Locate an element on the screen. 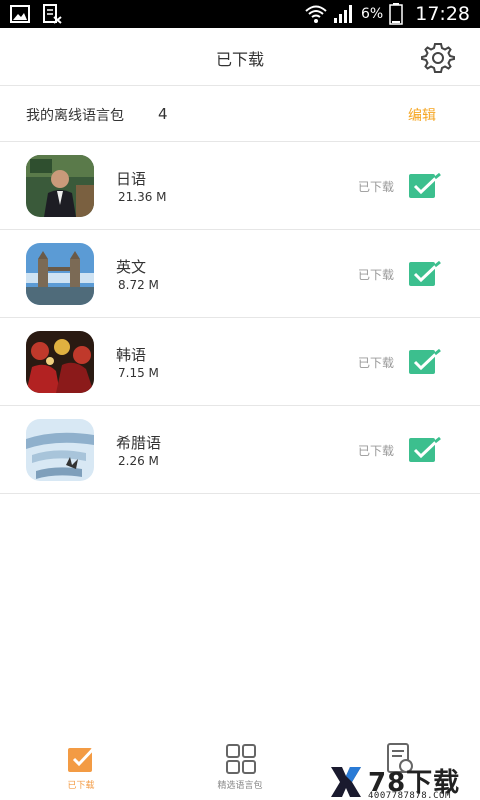 This screenshot has width=480, height=800. tab-featured-packs: 精选语言包 is located at coordinates (240, 770).